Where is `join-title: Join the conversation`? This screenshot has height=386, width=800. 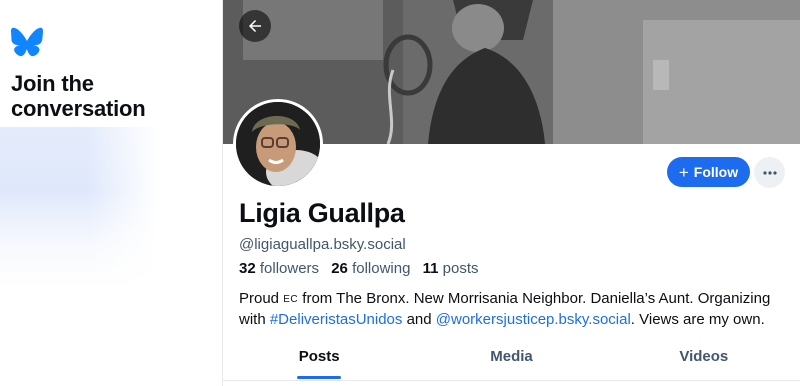
join-title: Join the conversation is located at coordinates (78, 96).